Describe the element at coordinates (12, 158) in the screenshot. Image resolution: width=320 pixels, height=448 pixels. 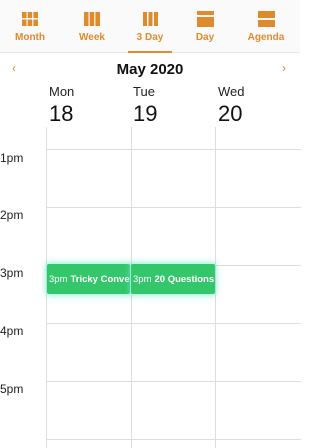
I see `time-label-1pm: 1pm` at that location.